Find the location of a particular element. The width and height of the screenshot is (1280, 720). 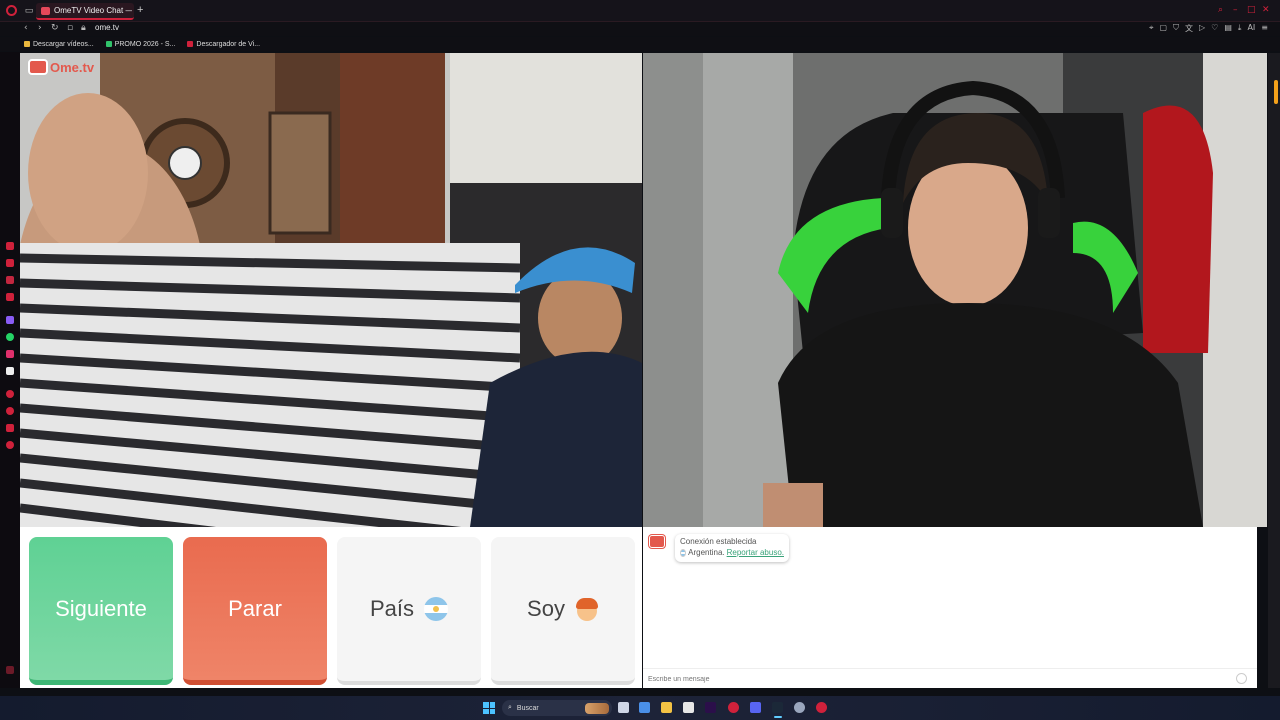

url-field: ome.tv is located at coordinates (107, 27).